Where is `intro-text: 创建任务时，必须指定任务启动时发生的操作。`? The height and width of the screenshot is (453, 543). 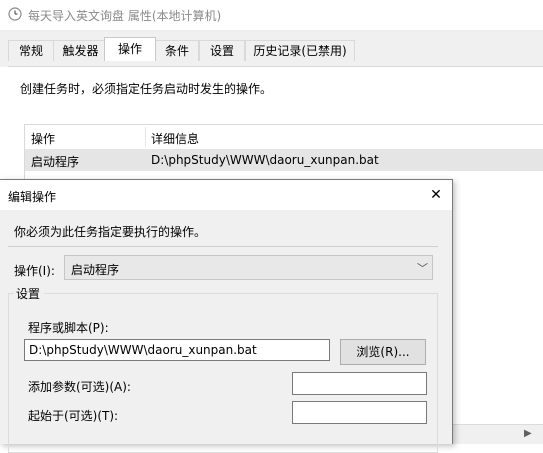
intro-text: 创建任务时，必须指定任务启动时发生的操作。 is located at coordinates (146, 89).